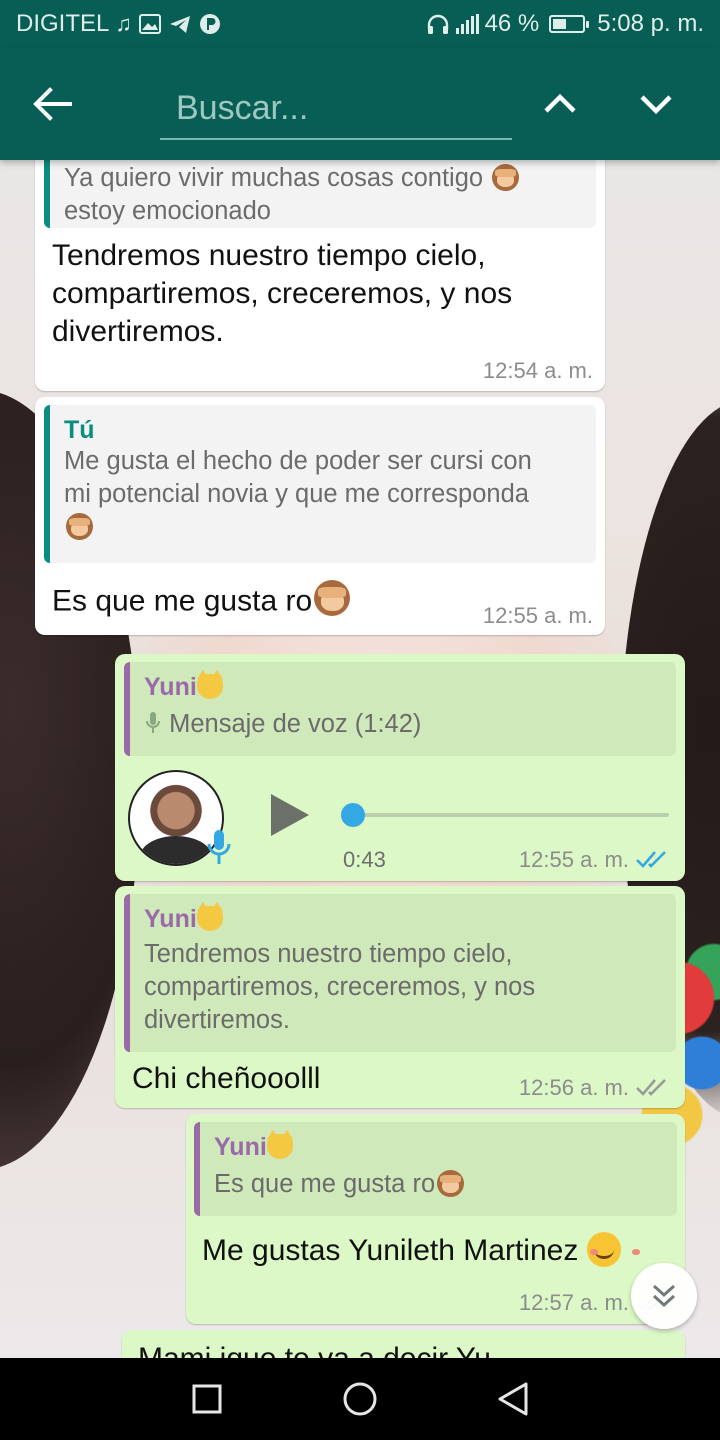 The image size is (720, 1440). I want to click on image-icon, so click(149, 24).